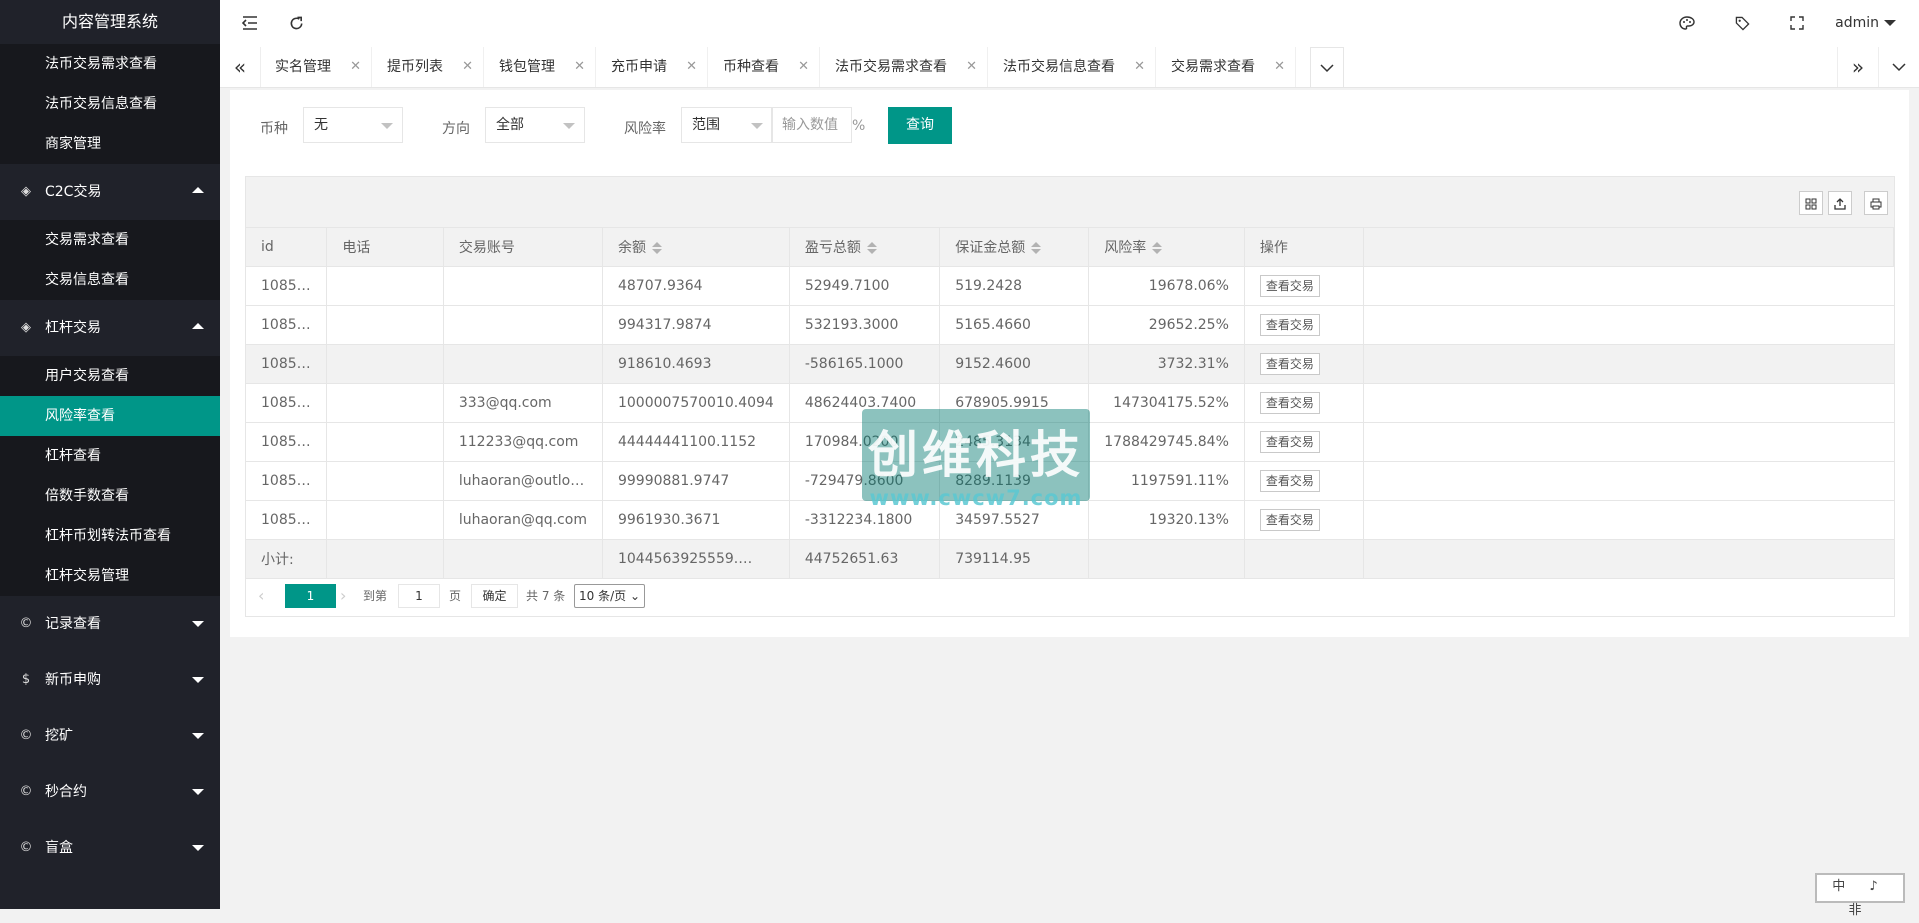  Describe the element at coordinates (1898, 67) in the screenshot. I see `tabs-menu-icon` at that location.